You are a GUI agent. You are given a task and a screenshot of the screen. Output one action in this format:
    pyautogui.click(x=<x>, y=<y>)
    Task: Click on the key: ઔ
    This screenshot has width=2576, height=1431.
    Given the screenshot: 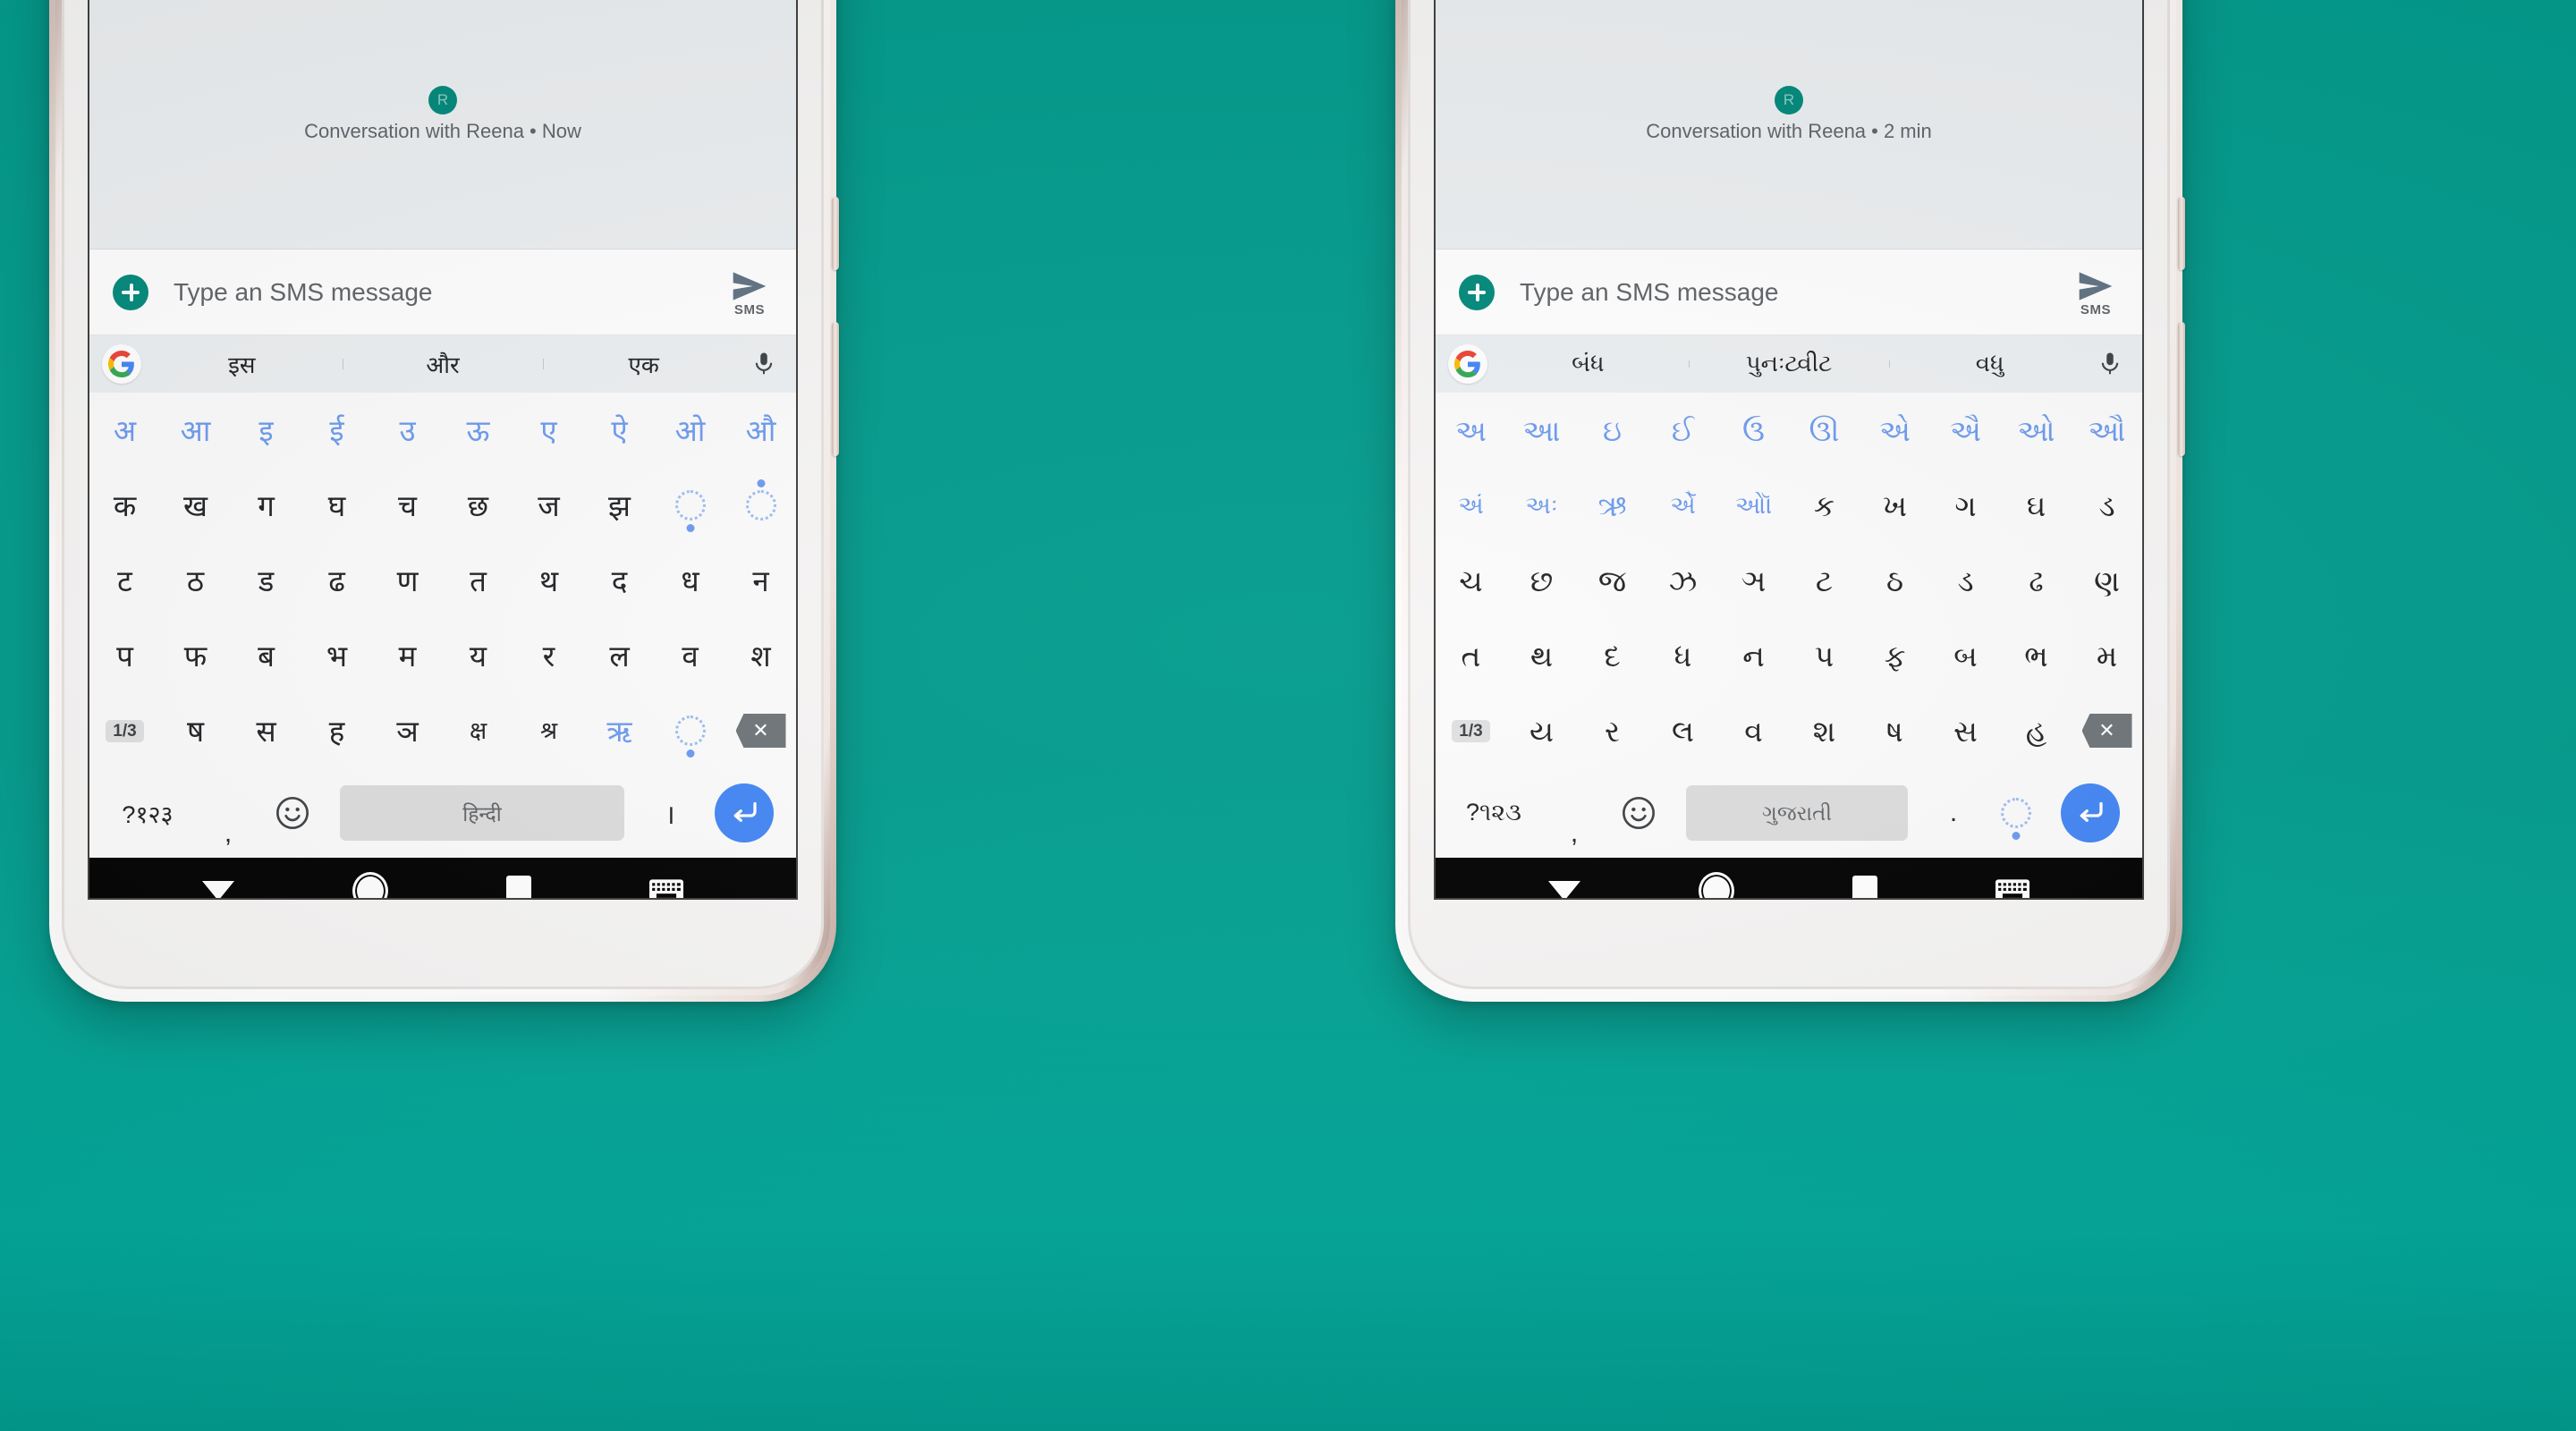 What is the action you would take?
    pyautogui.click(x=2107, y=431)
    